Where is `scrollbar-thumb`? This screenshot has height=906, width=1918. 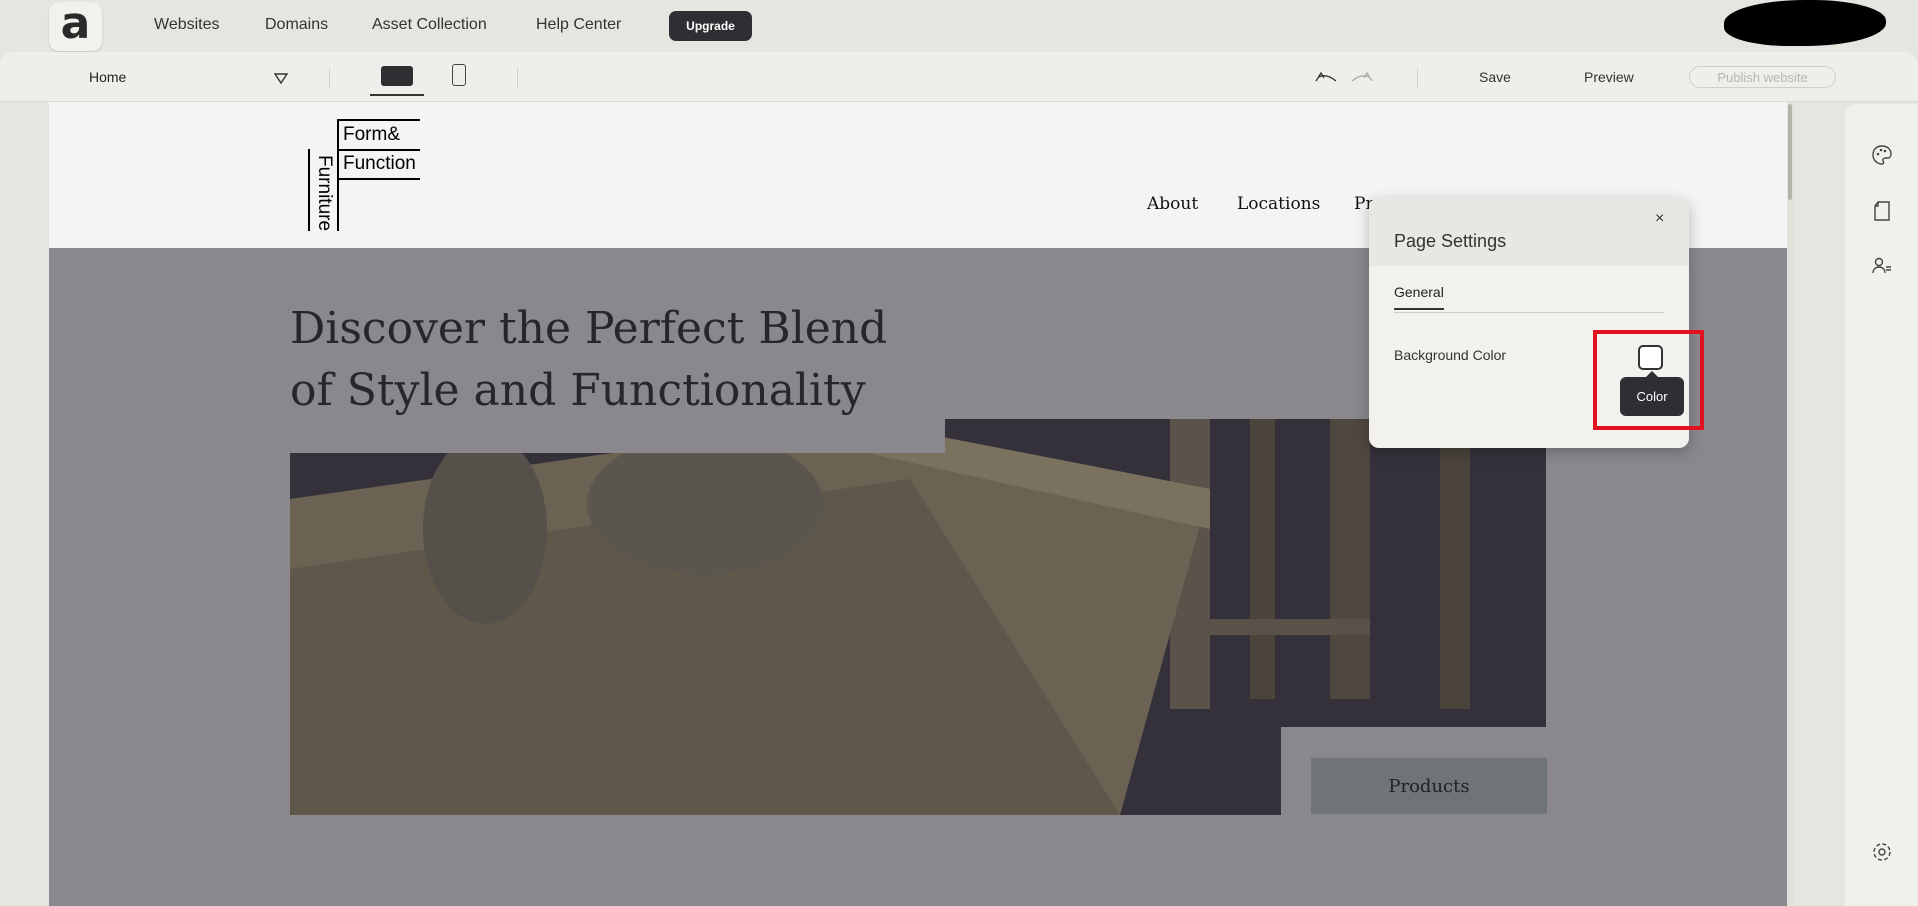 scrollbar-thumb is located at coordinates (1790, 152).